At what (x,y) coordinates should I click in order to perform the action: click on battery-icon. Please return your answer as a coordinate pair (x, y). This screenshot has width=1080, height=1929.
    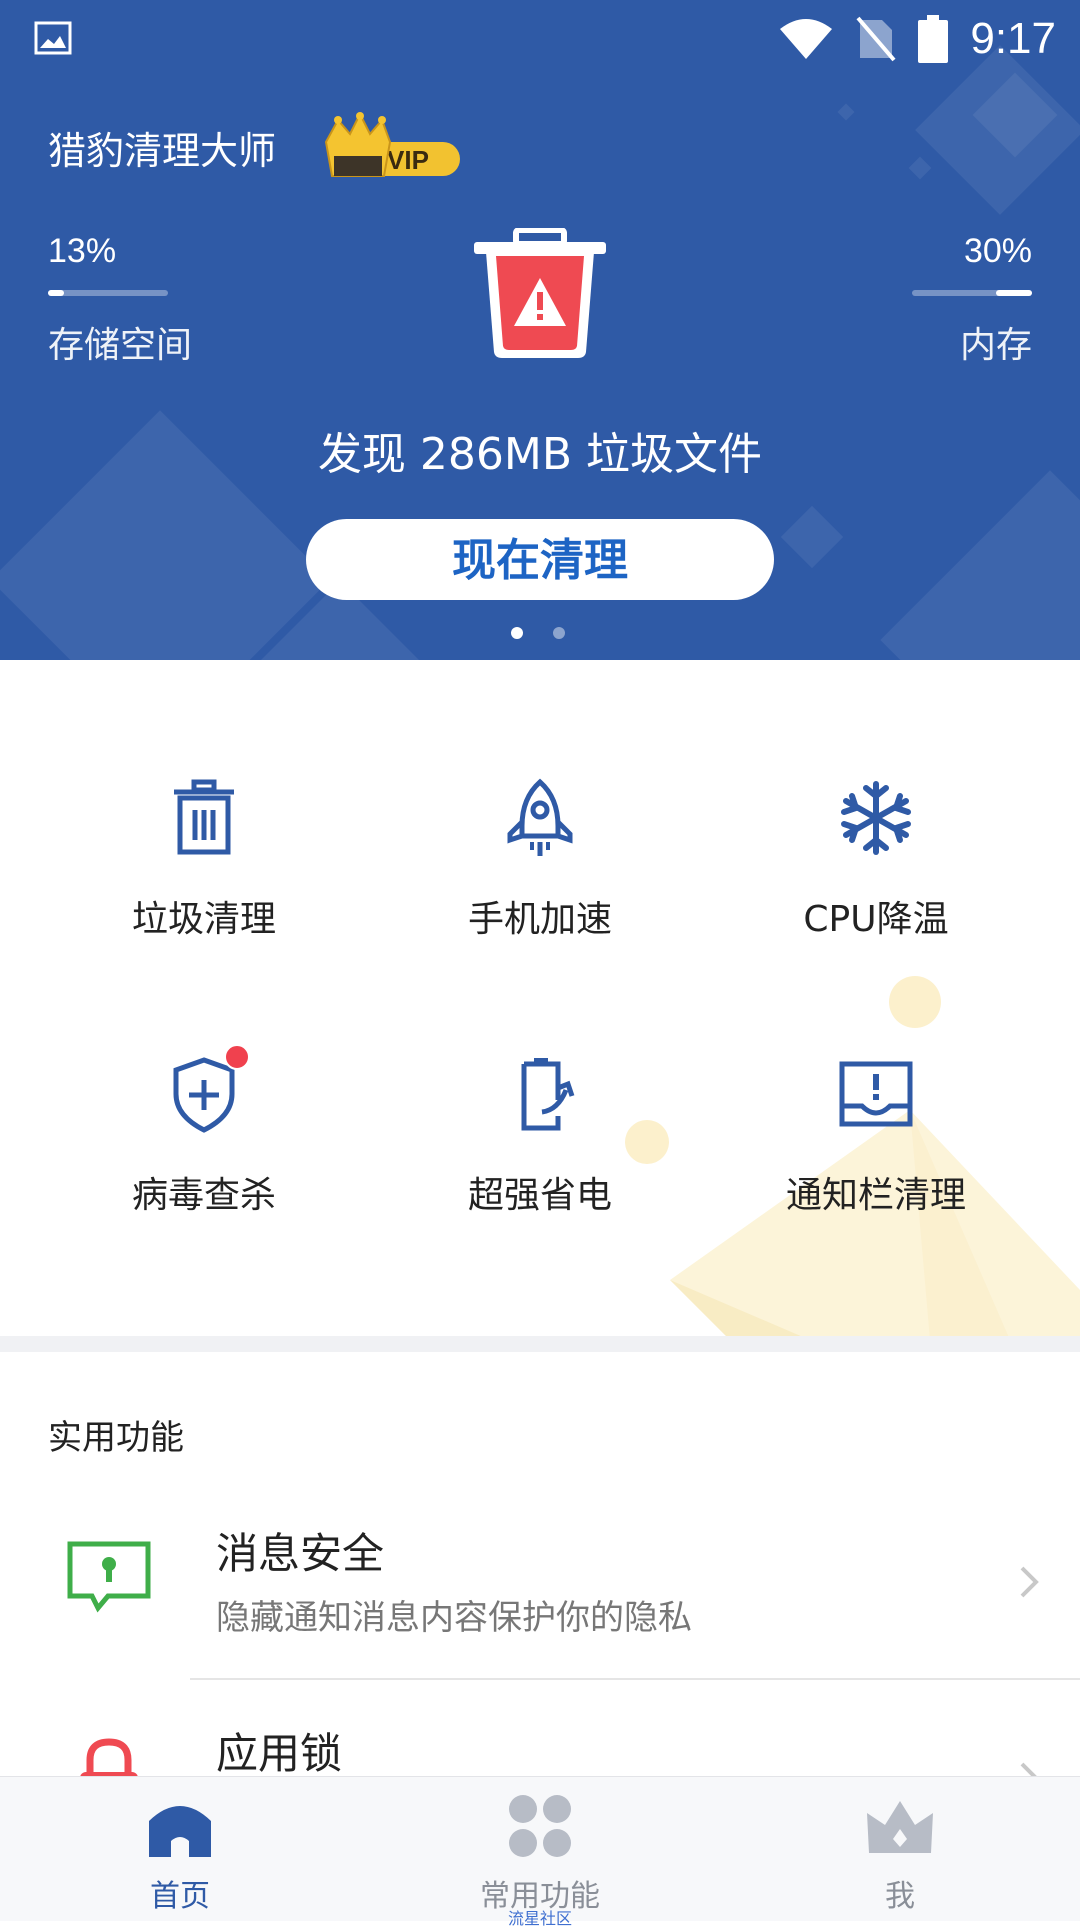
    Looking at the image, I should click on (933, 39).